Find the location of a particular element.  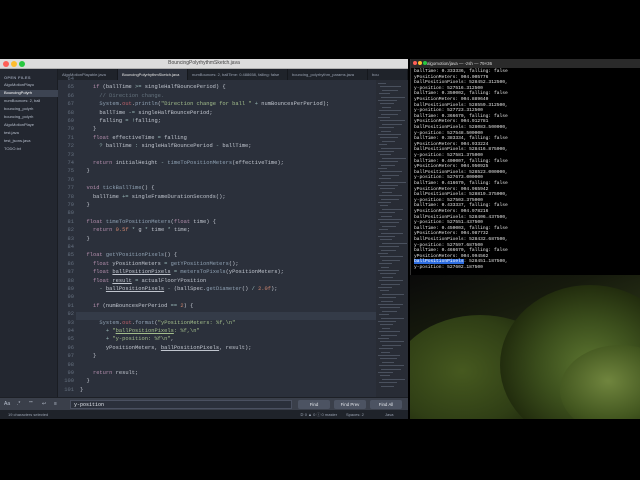

line-number: 68 is located at coordinates (70, 112).